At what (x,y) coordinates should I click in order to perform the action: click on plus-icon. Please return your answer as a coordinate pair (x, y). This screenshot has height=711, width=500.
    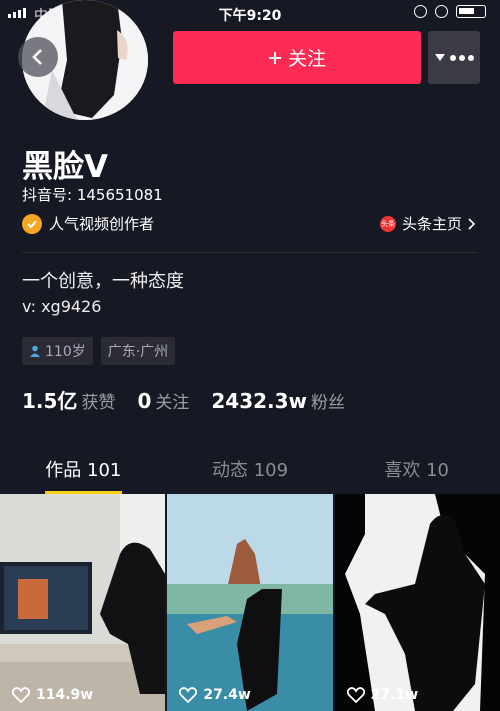
    Looking at the image, I should click on (274, 57).